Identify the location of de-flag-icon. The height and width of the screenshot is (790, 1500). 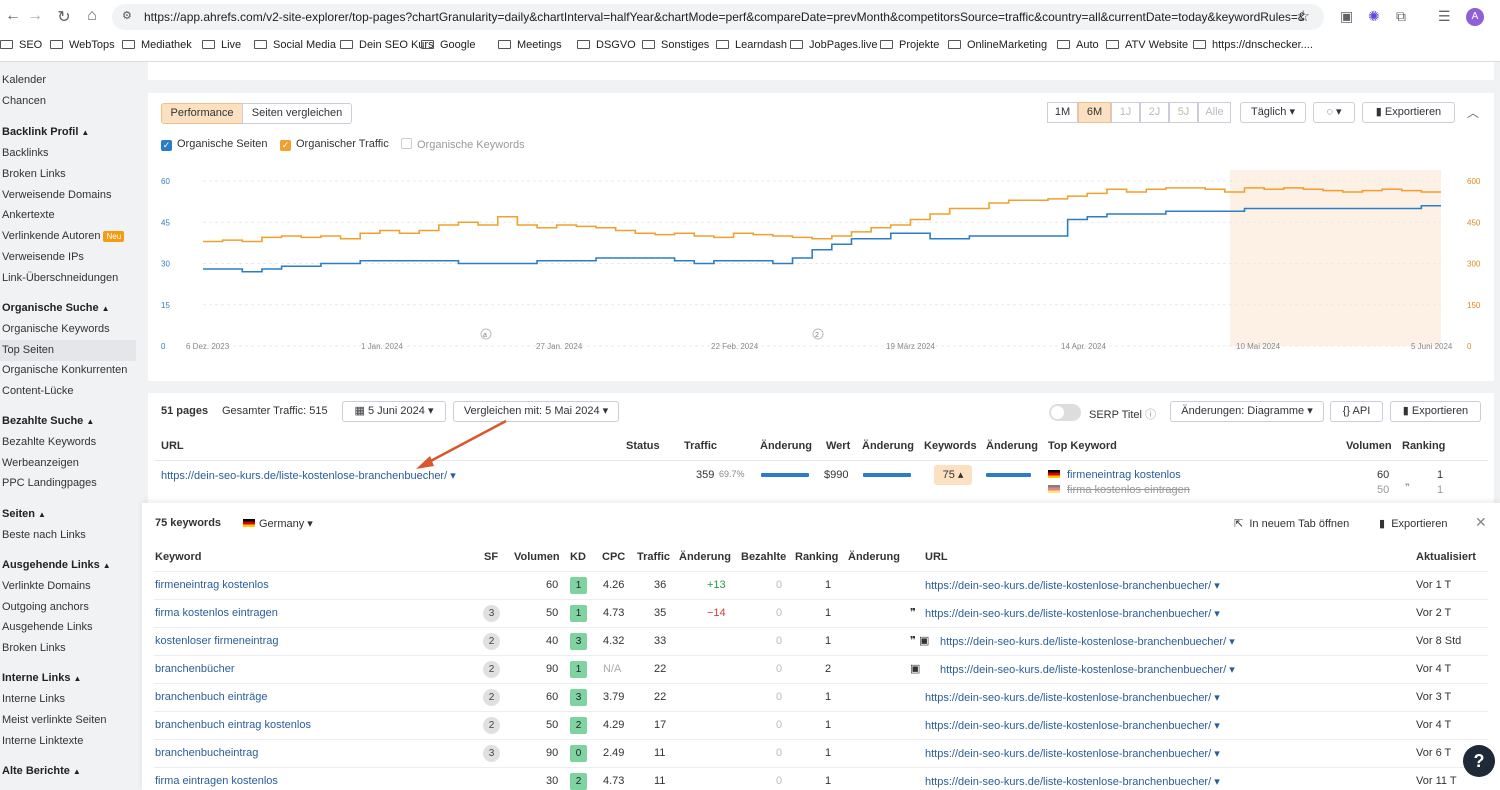
(249, 523).